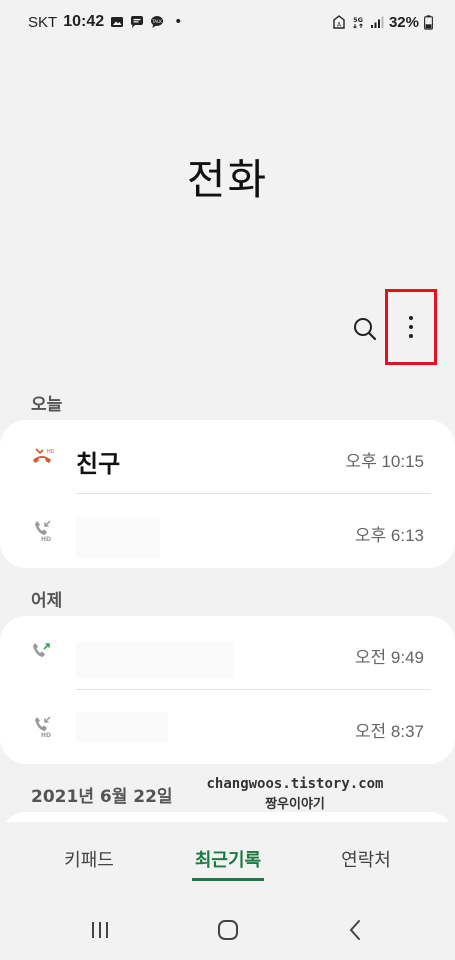  I want to click on recent-apps-icon, so click(100, 930).